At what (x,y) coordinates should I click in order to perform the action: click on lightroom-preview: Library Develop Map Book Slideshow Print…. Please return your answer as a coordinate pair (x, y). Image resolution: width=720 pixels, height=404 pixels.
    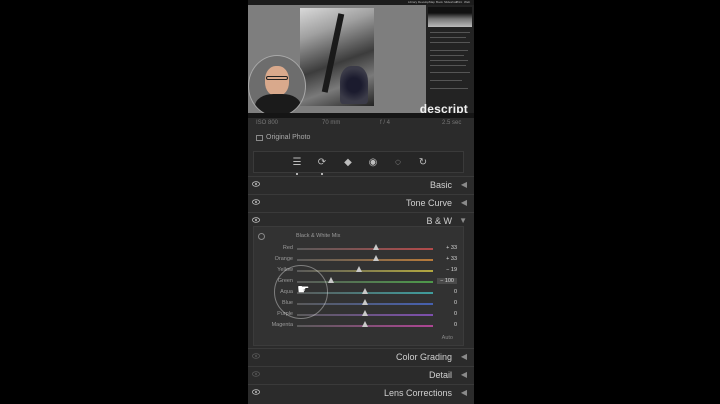
    Looking at the image, I should click on (361, 59).